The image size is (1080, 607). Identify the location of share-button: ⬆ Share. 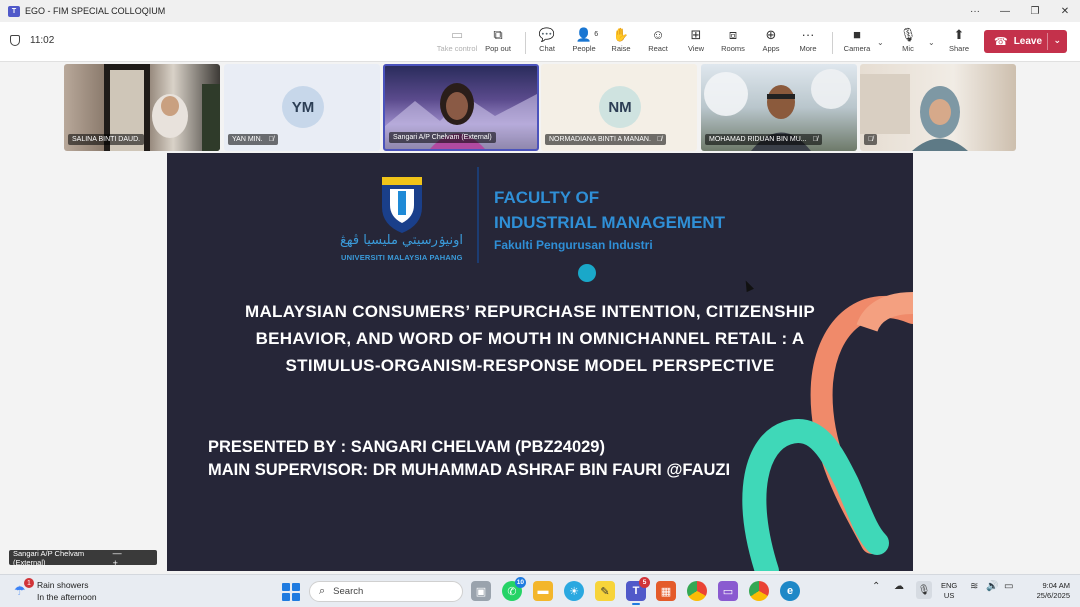
(959, 42).